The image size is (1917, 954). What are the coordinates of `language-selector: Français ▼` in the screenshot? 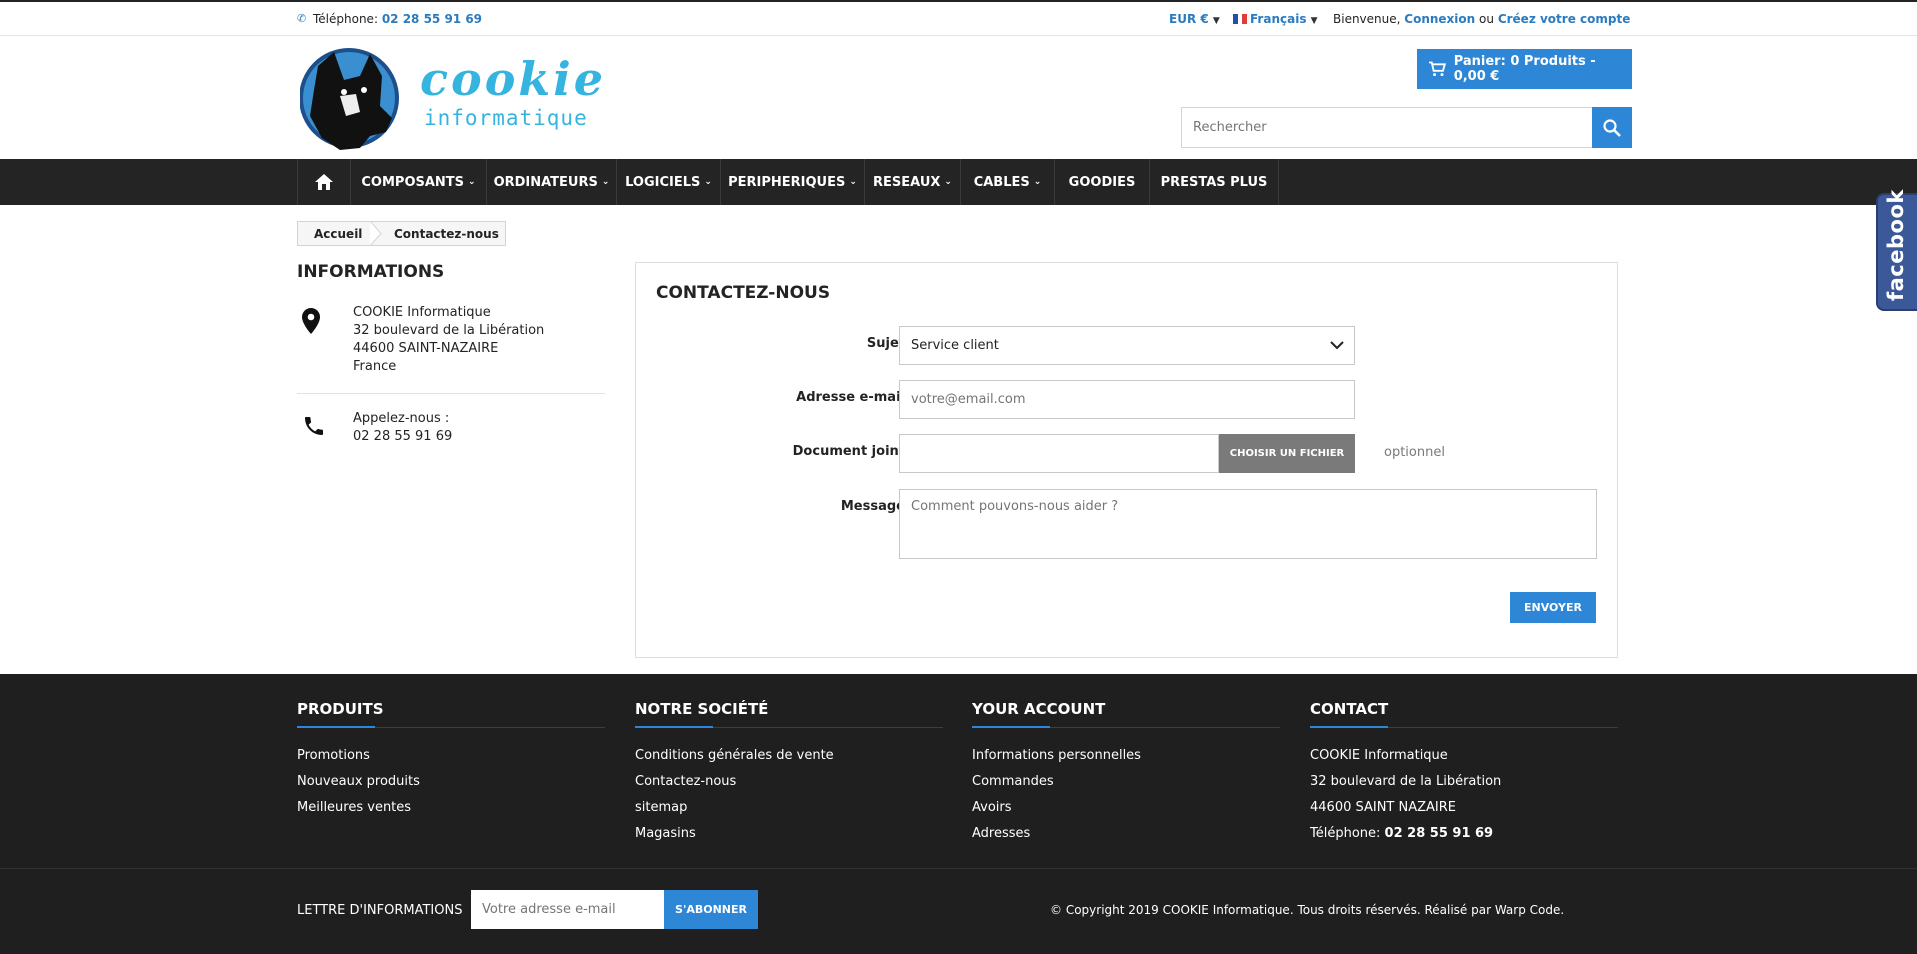 It's located at (1284, 19).